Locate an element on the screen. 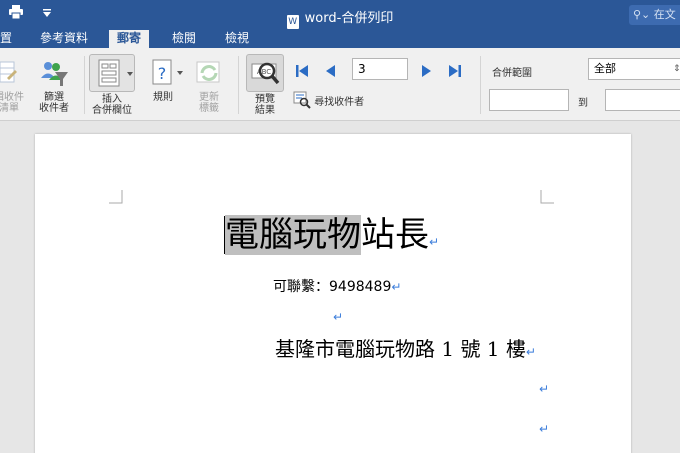 Image resolution: width=680 pixels, height=453 pixels. tab-view: 檢視 is located at coordinates (237, 39).